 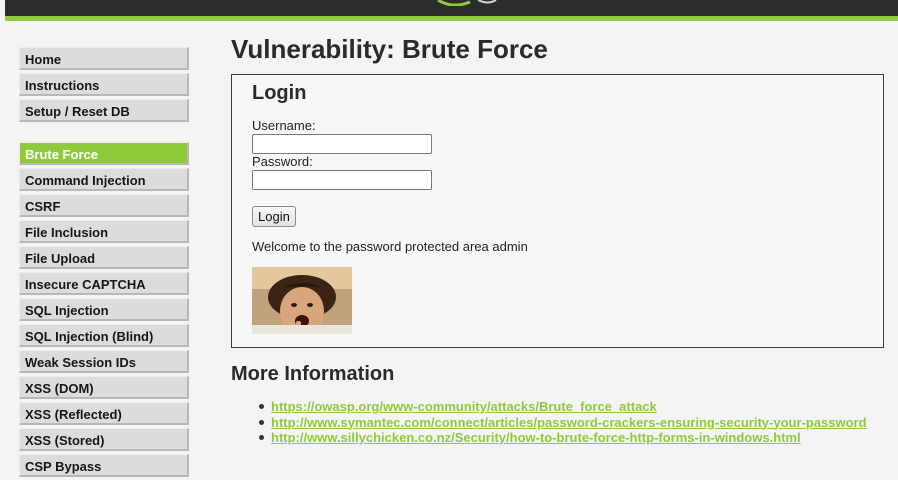 I want to click on sidebar-item-file-inclusion: File Inclusion, so click(x=104, y=231).